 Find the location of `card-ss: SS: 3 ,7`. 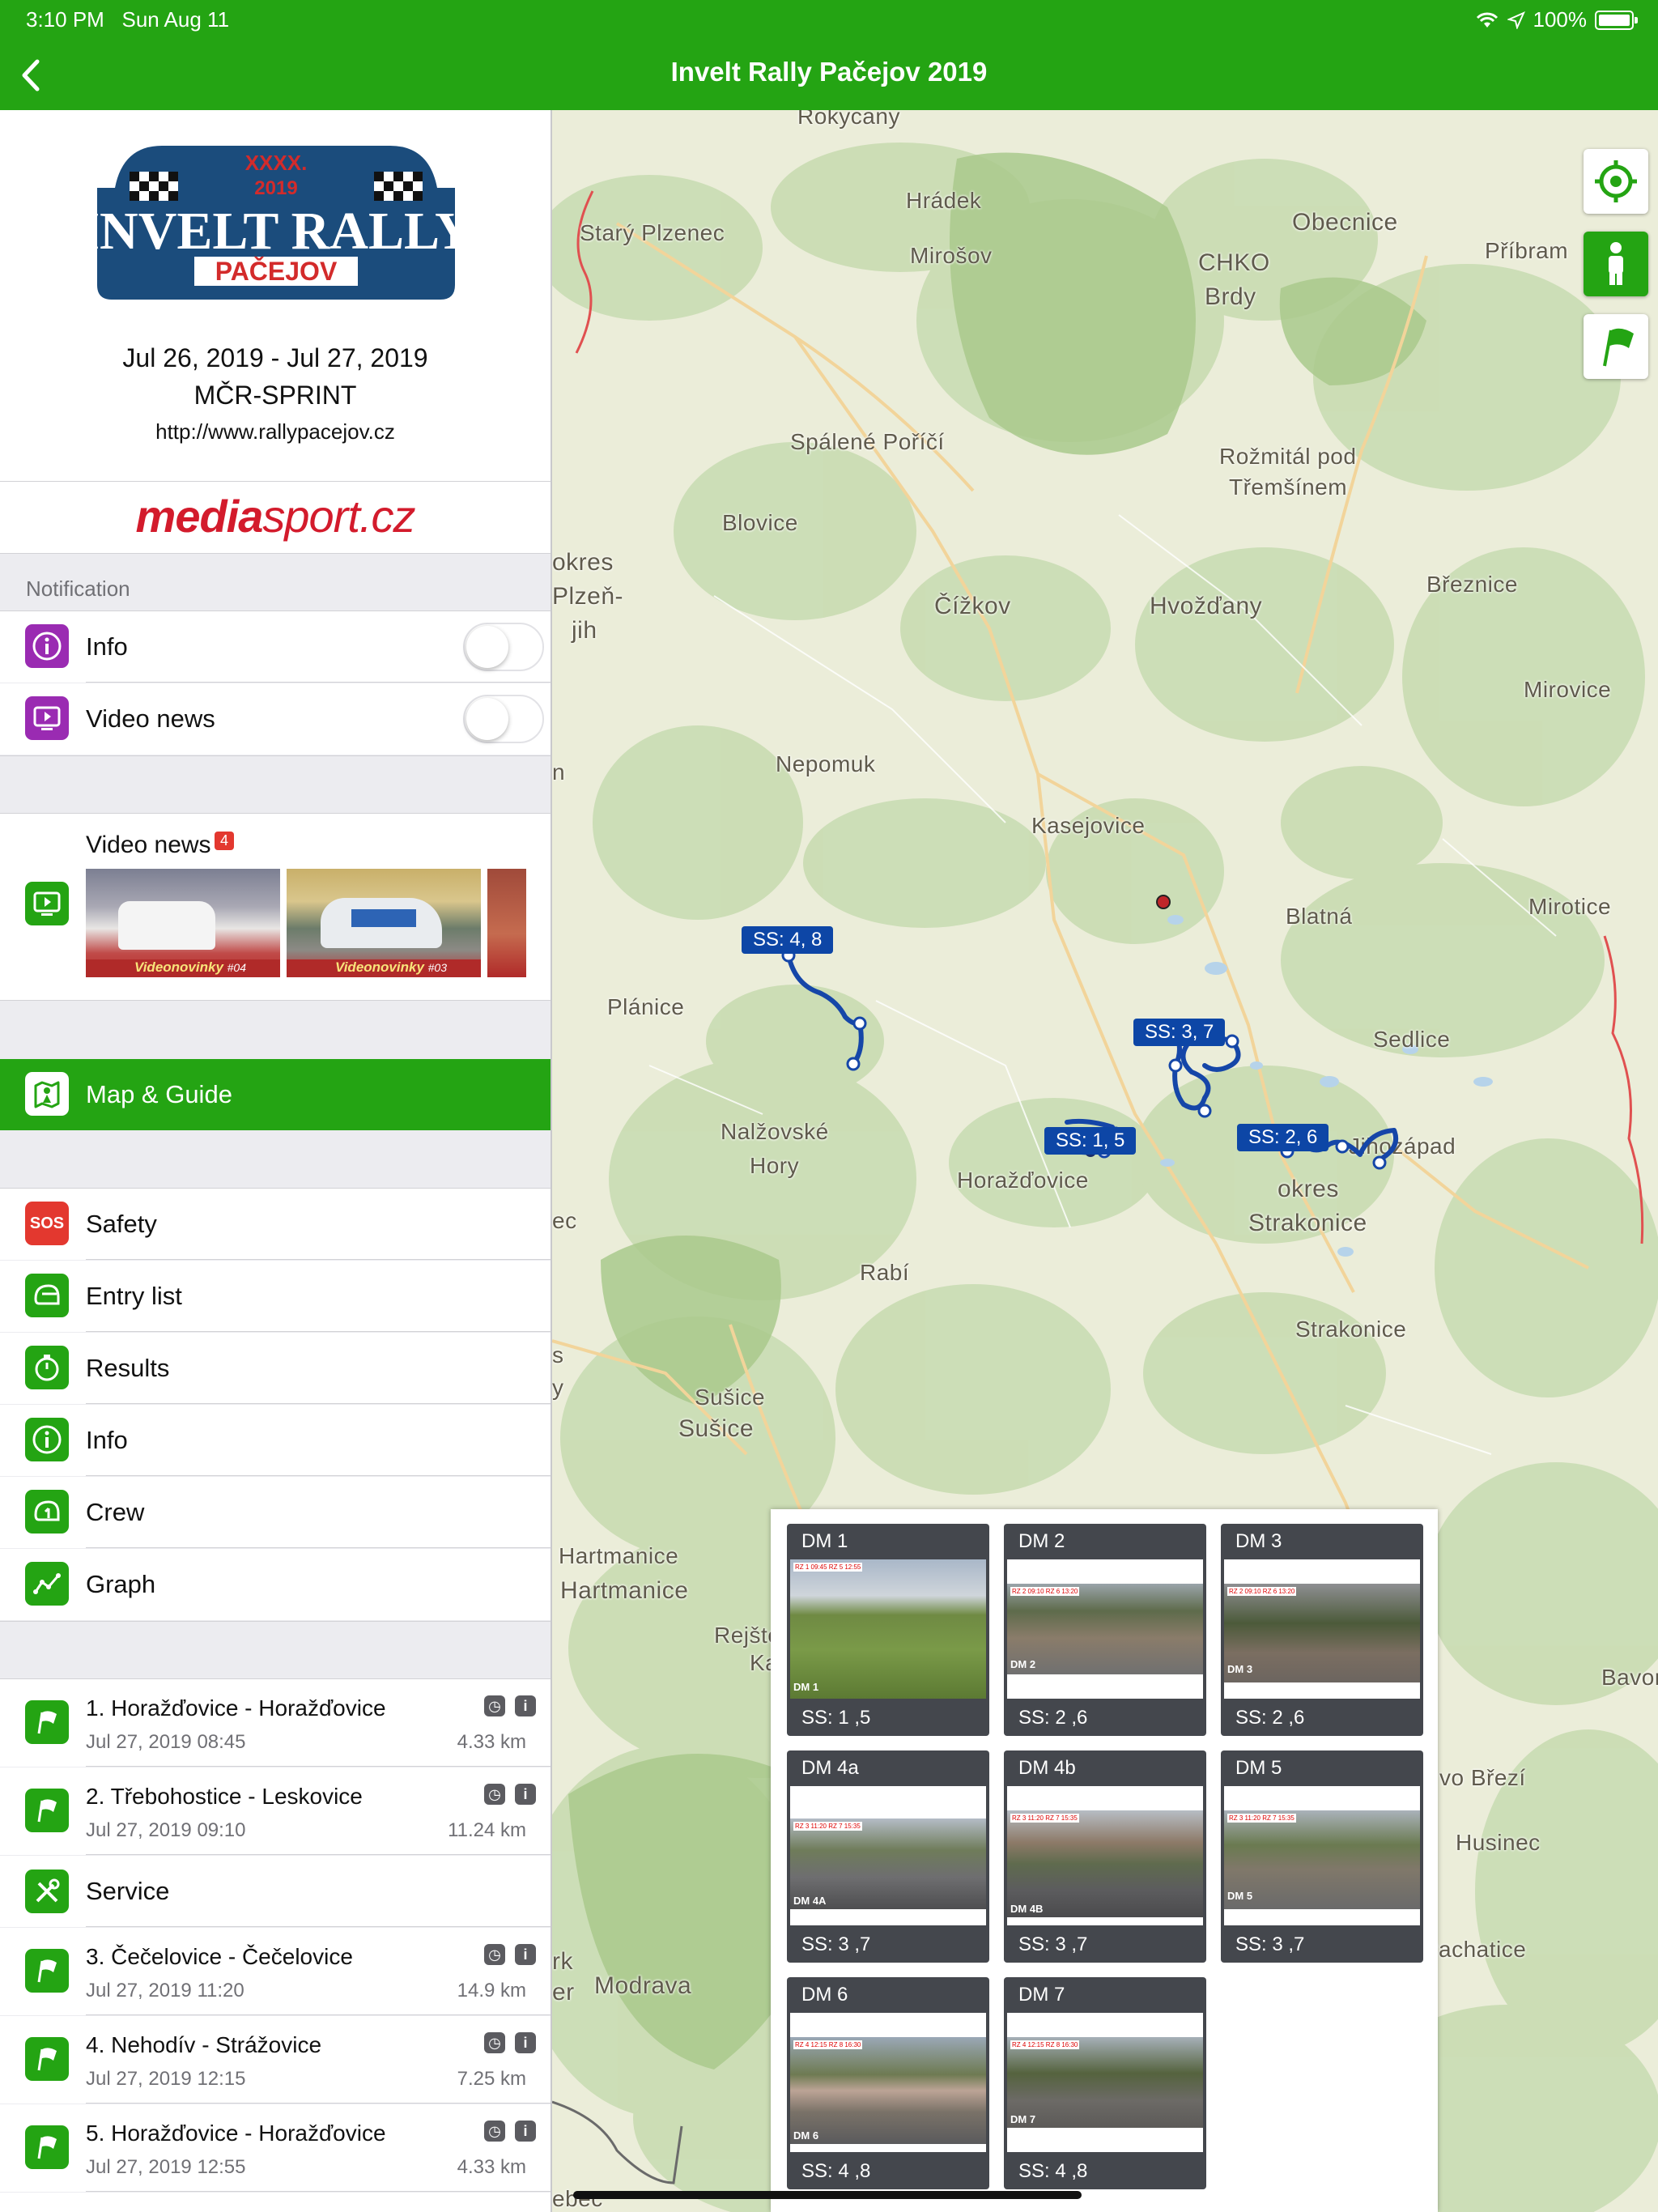

card-ss: SS: 3 ,7 is located at coordinates (1053, 1944).